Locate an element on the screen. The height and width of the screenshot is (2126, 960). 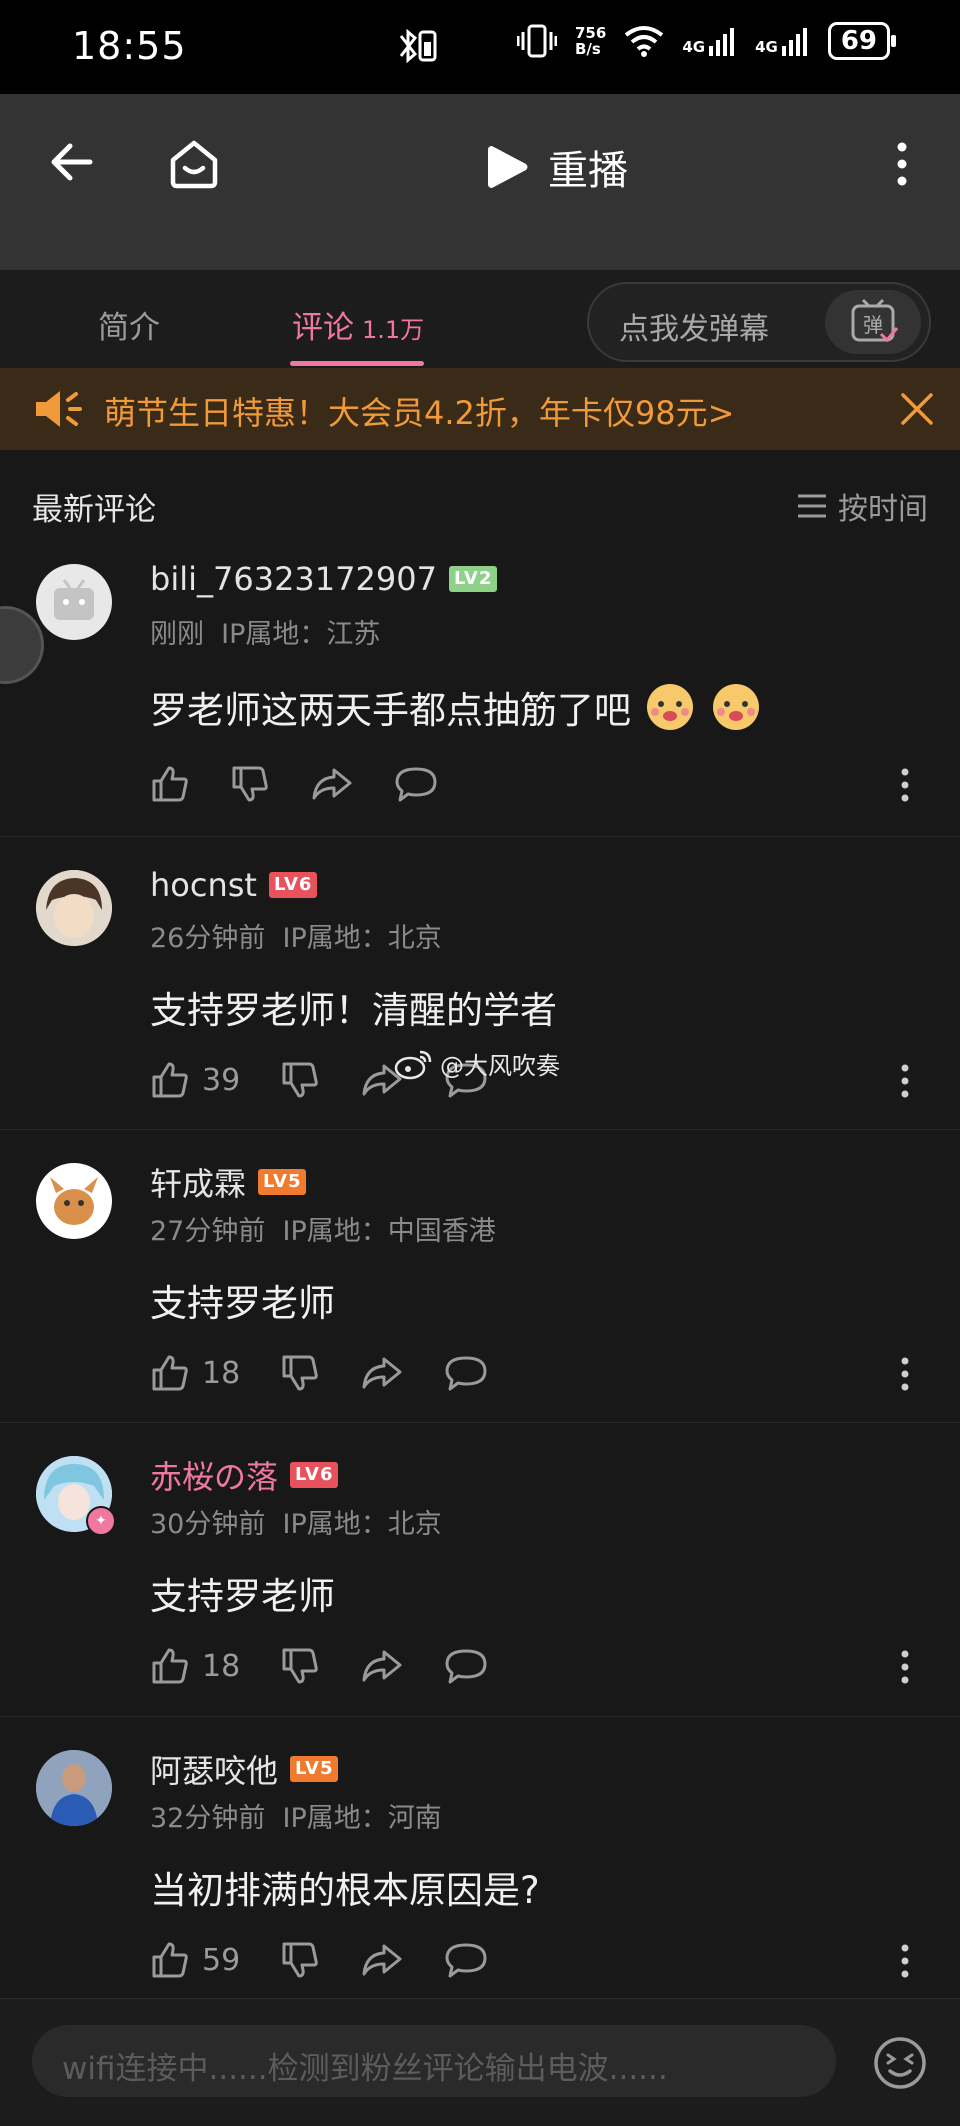
comment-item: hocnst LV6 26分钟前 IP属地：北京 支持罗老师！清醒的学者 39 is located at coordinates (480, 983).